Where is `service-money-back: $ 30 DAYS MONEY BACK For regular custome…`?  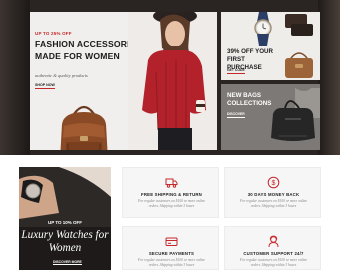 service-money-back: $ 30 DAYS MONEY BACK For regular custome… is located at coordinates (272, 192).